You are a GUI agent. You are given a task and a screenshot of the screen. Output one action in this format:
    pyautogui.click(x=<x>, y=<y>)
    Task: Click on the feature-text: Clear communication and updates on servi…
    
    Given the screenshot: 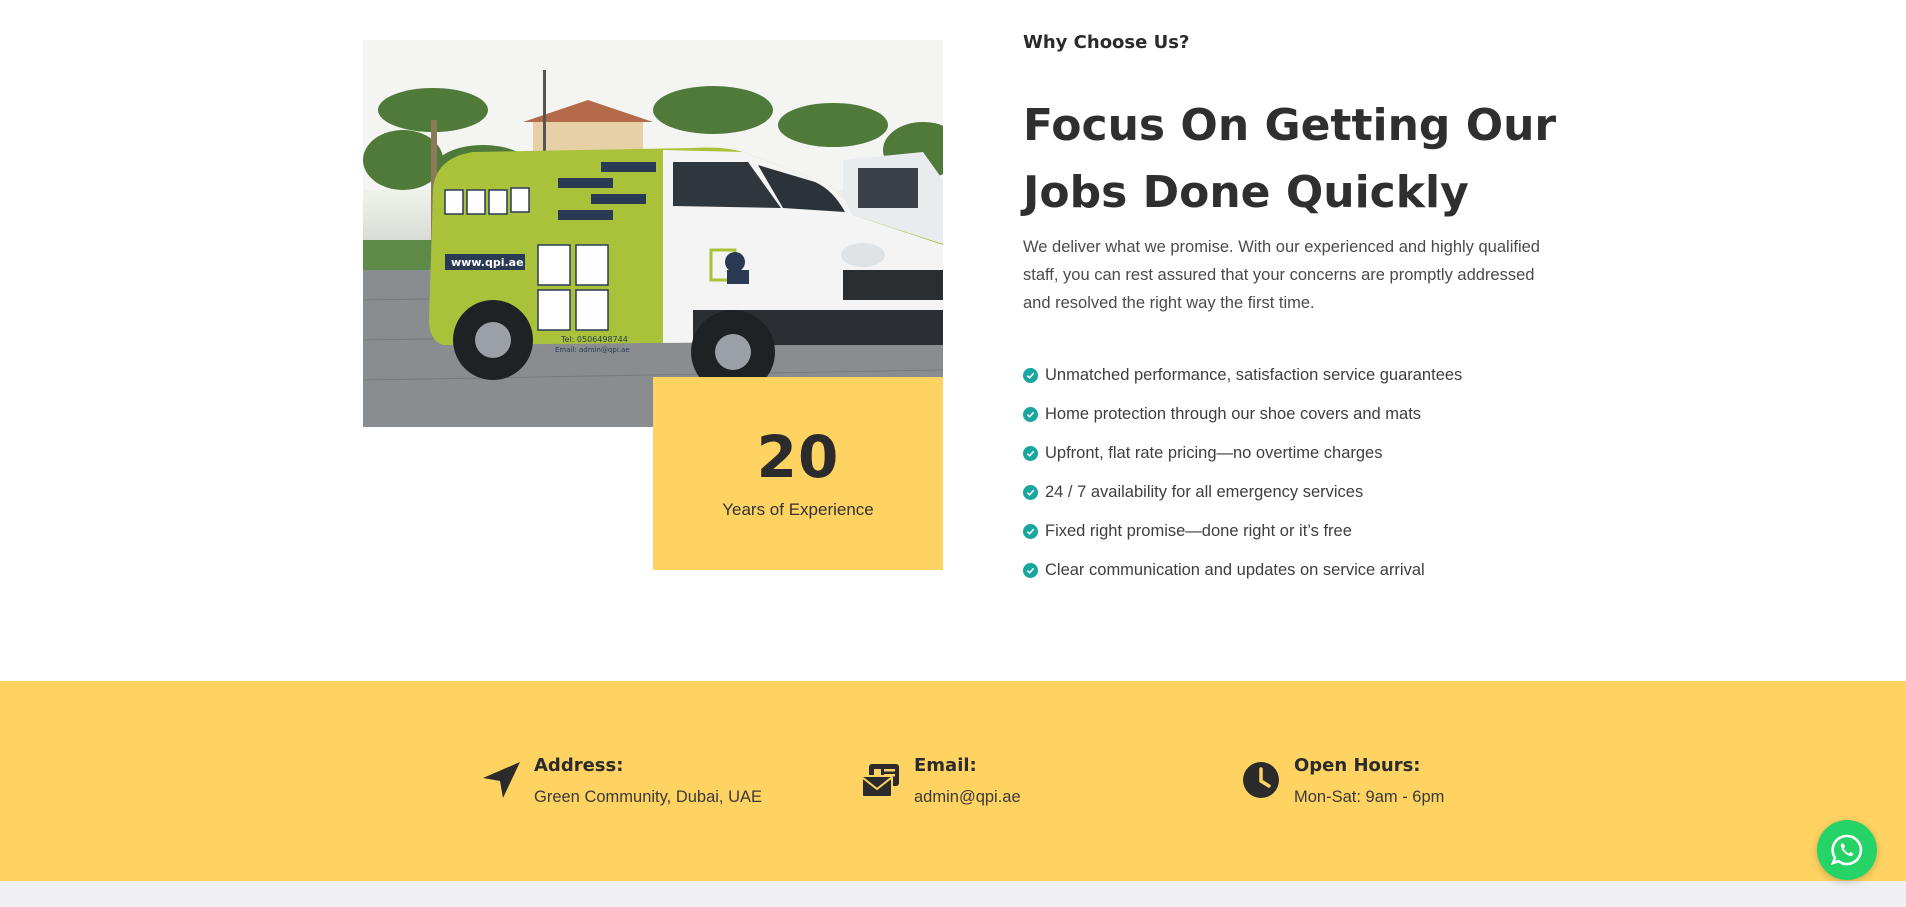 What is the action you would take?
    pyautogui.click(x=1235, y=570)
    